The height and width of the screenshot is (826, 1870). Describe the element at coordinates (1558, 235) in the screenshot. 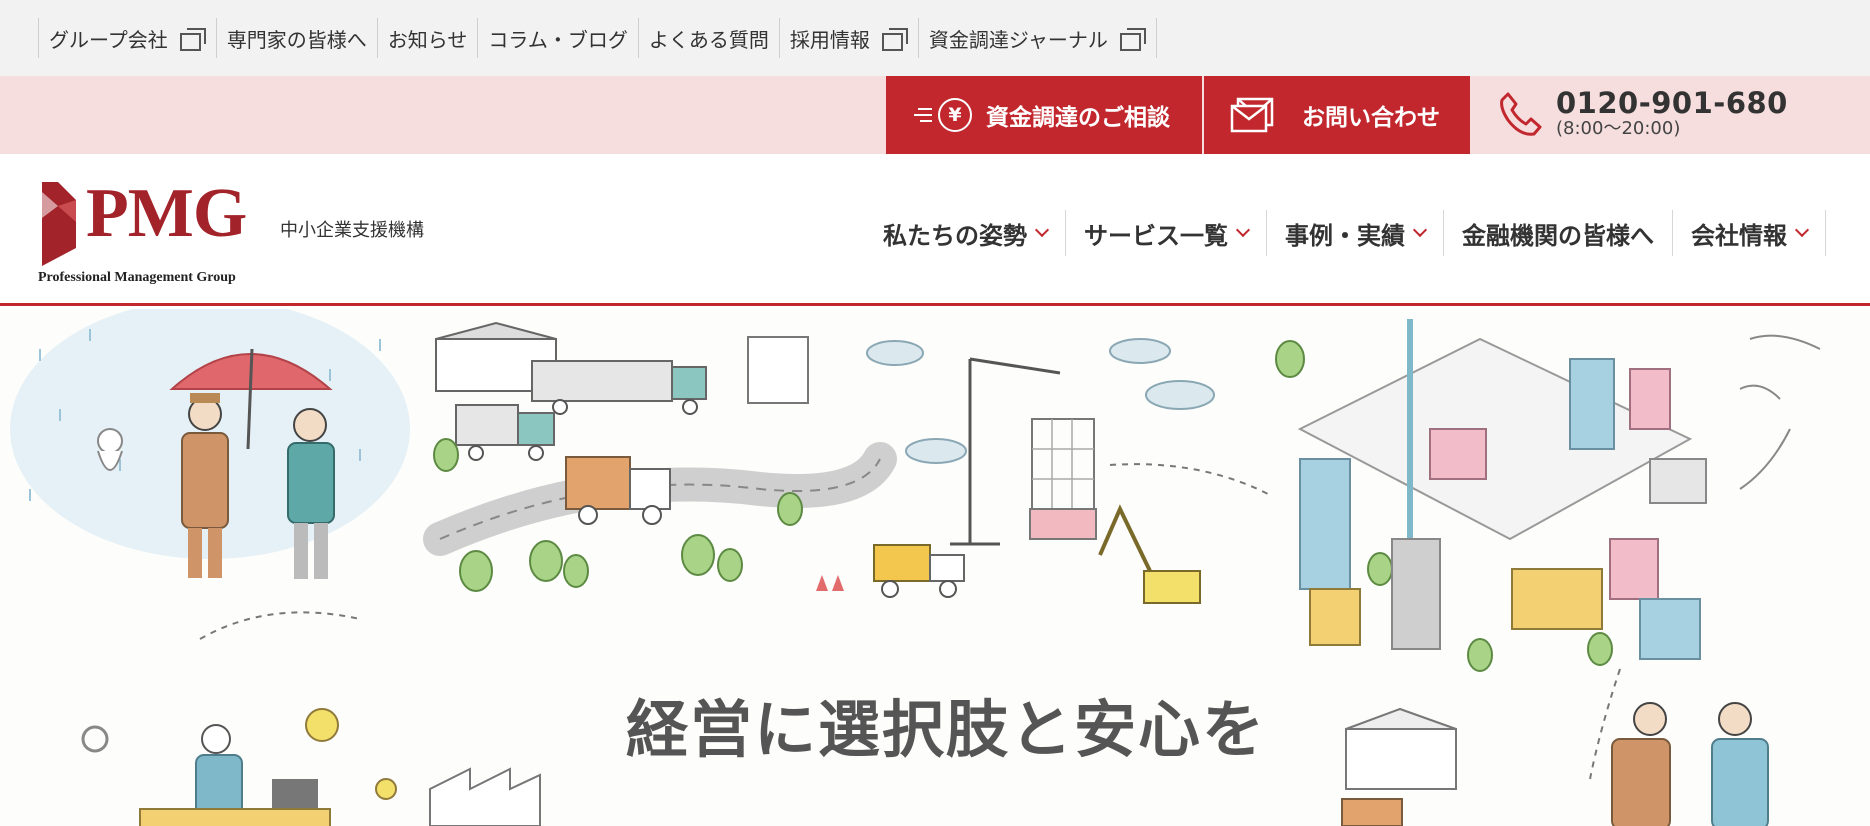

I see `nav-item-label: 金融機関の皆様へ` at that location.